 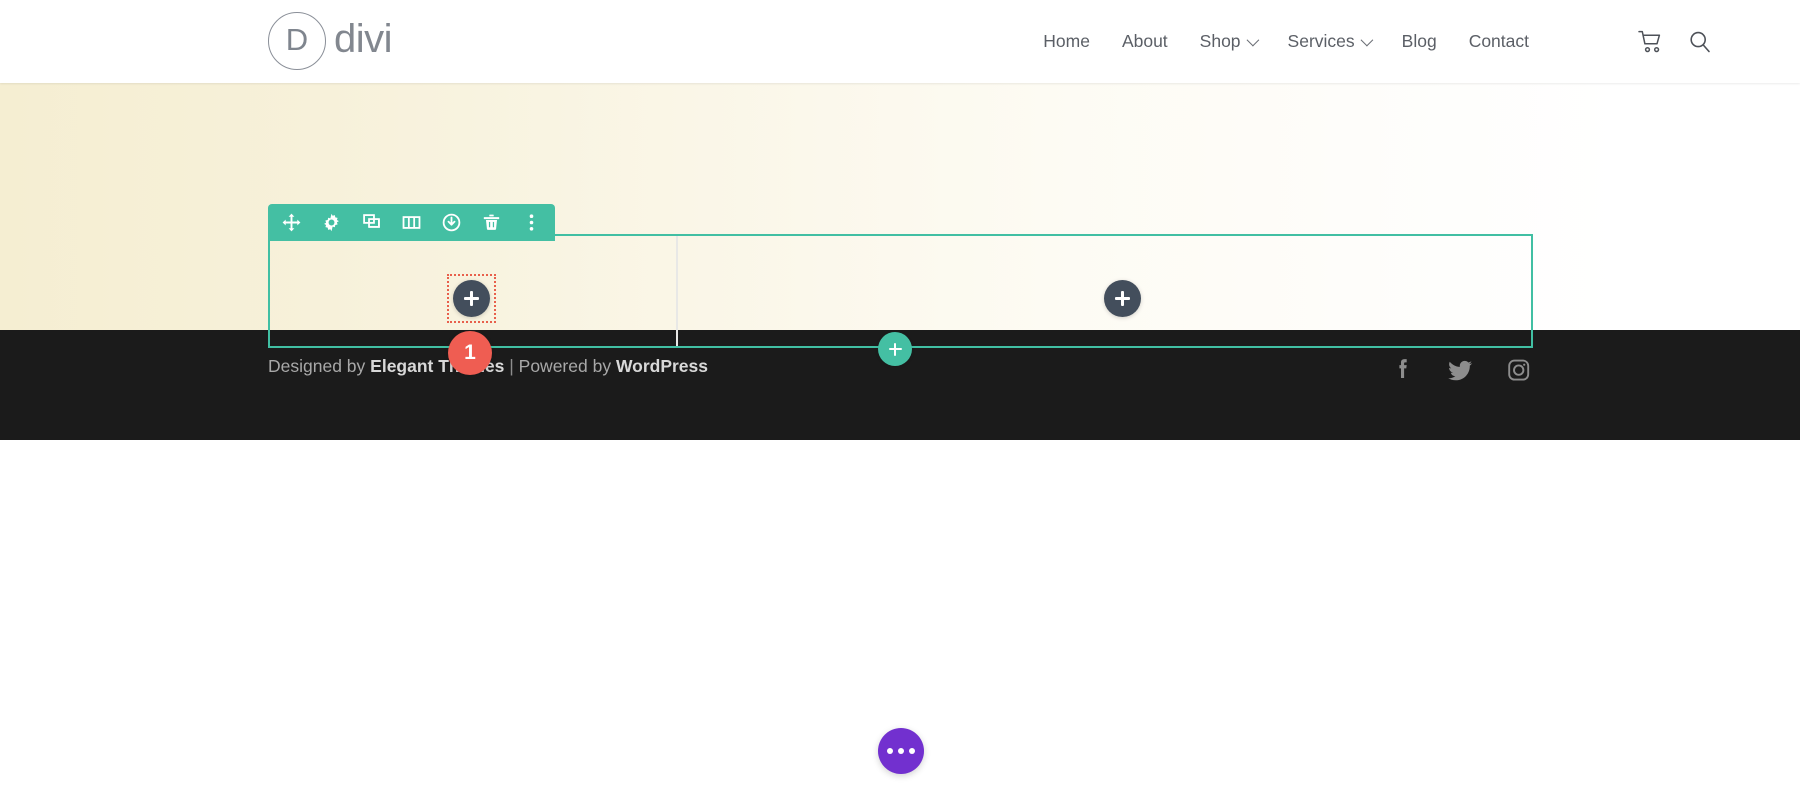 I want to click on nav-label: Shop, so click(x=1220, y=41).